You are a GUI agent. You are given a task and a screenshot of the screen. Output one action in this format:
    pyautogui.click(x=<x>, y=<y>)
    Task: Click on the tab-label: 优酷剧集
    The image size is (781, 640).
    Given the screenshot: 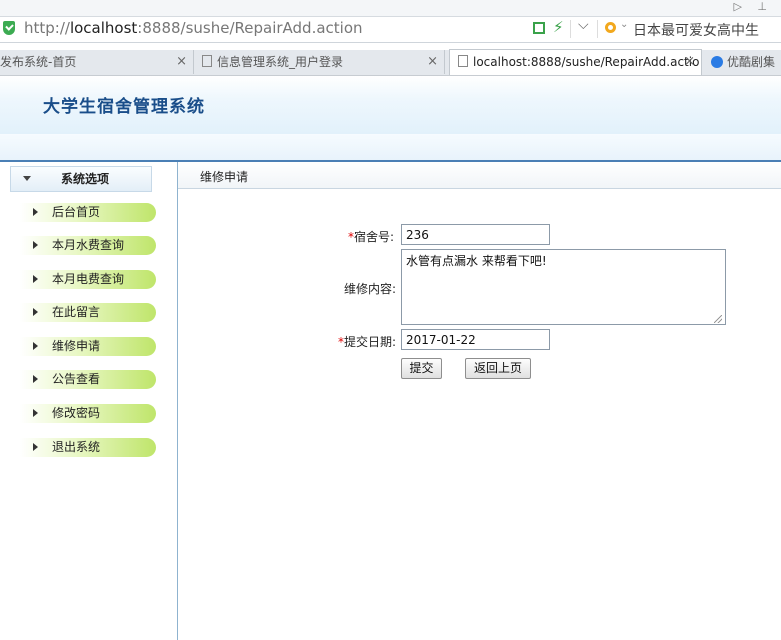 What is the action you would take?
    pyautogui.click(x=751, y=62)
    